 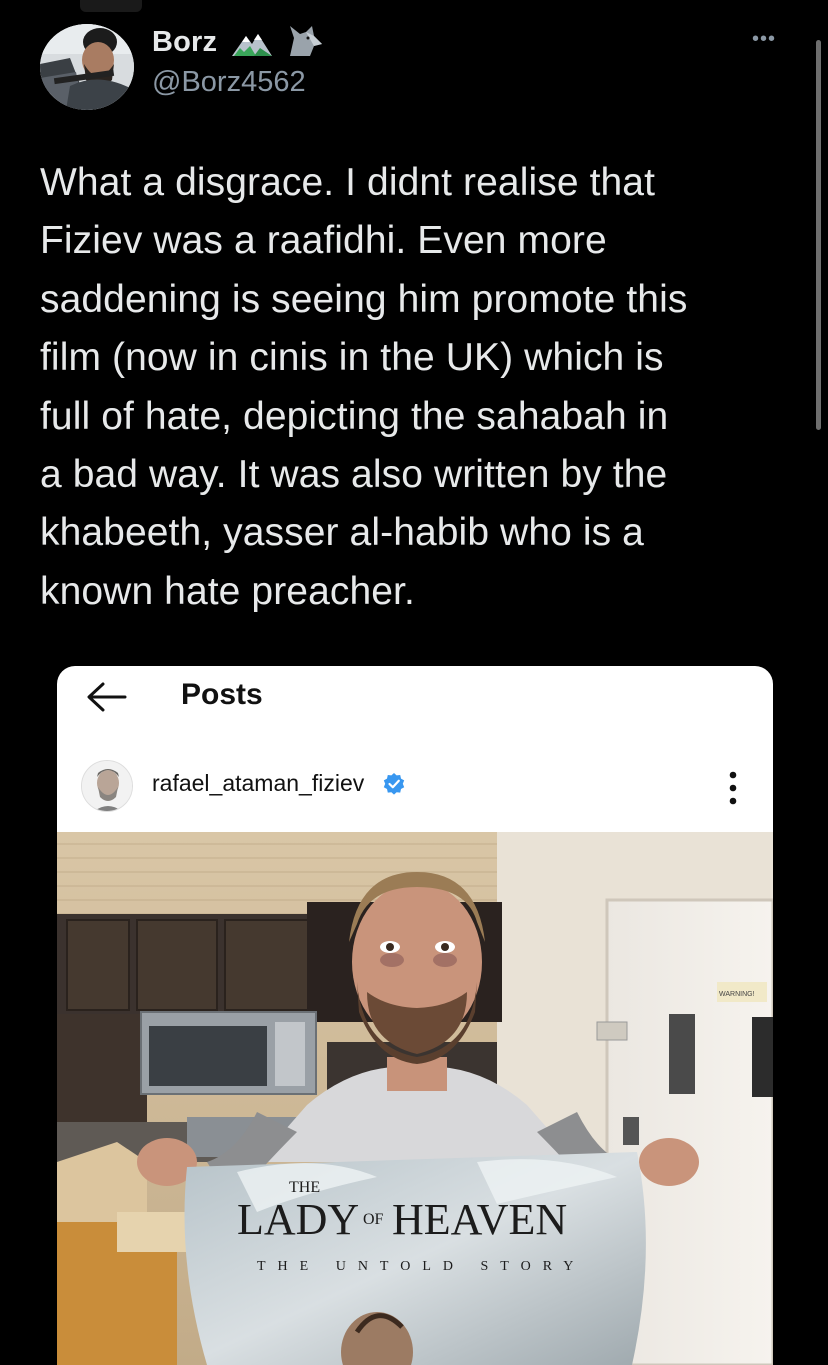 I want to click on poster-title-left: LADY, so click(x=298, y=1219).